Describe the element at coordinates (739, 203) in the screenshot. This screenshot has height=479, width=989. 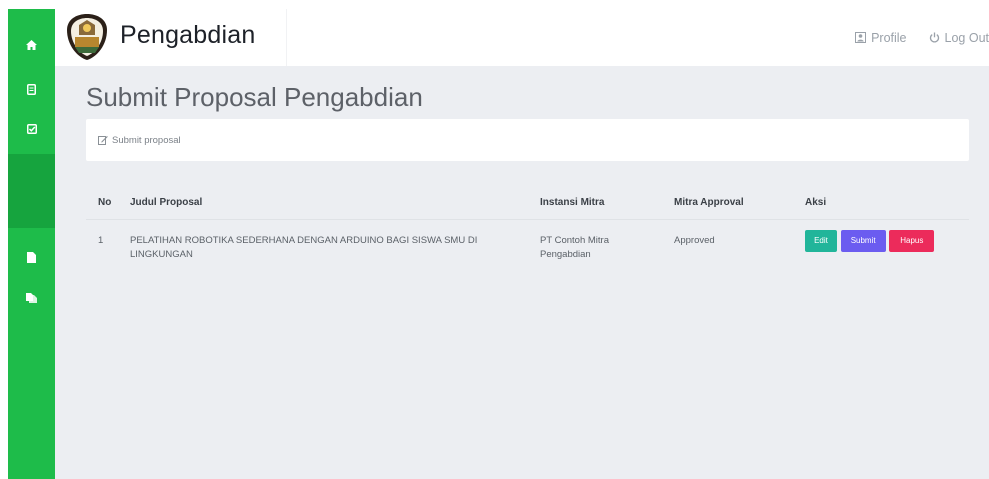
I see `col-header-approval: Mitra Approval` at that location.